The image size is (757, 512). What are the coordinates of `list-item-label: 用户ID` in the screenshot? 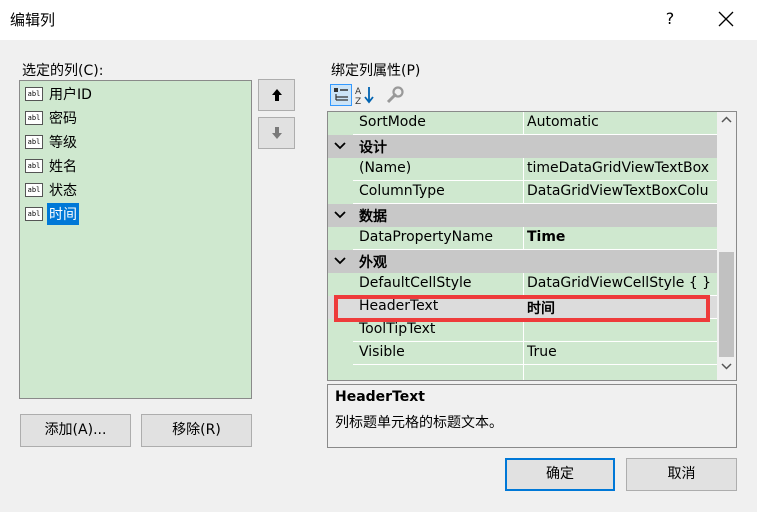 It's located at (70, 95).